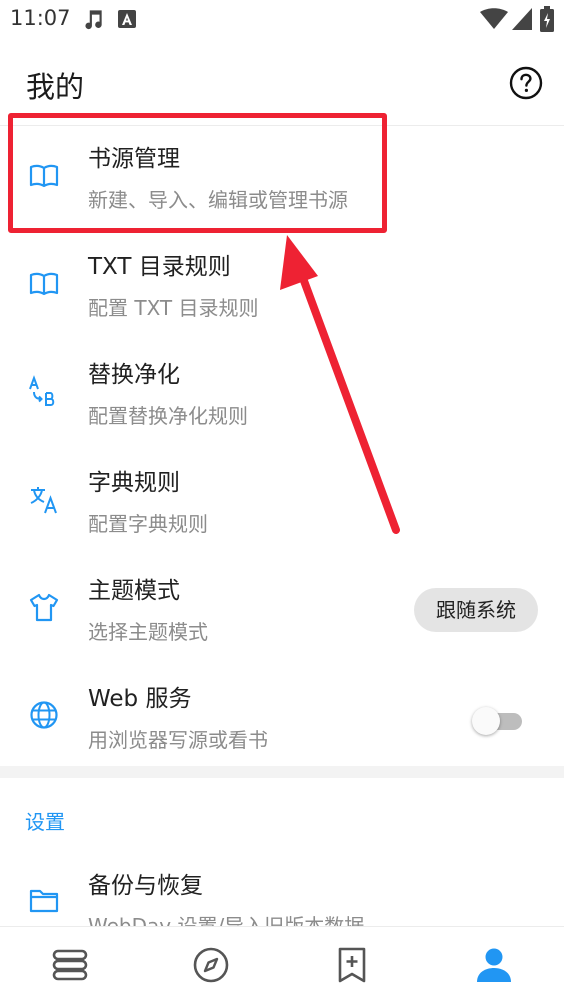 The height and width of the screenshot is (1004, 564). What do you see at coordinates (282, 613) in the screenshot?
I see `menu-item-theme-mode: 主题模式 选择主题模式 跟随系统` at bounding box center [282, 613].